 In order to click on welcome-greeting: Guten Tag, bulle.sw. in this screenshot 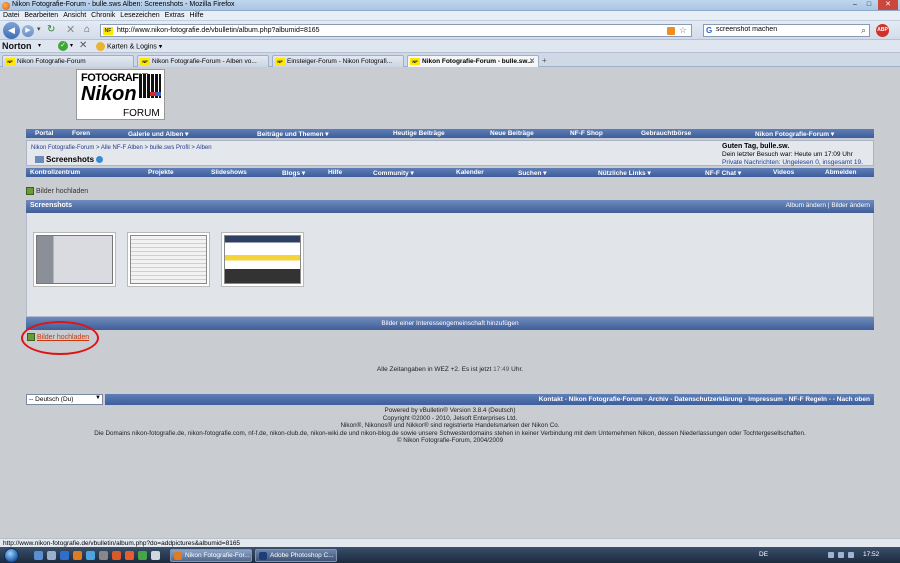, I will do `click(755, 146)`.